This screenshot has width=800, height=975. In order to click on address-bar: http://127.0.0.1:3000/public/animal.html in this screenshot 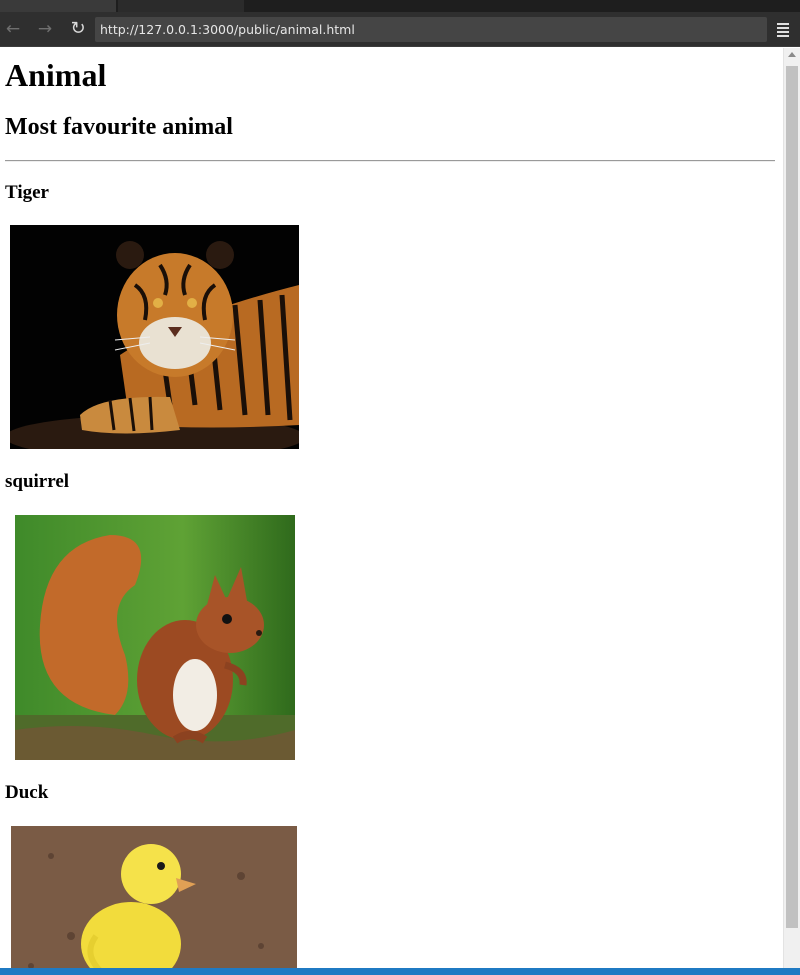, I will do `click(431, 29)`.